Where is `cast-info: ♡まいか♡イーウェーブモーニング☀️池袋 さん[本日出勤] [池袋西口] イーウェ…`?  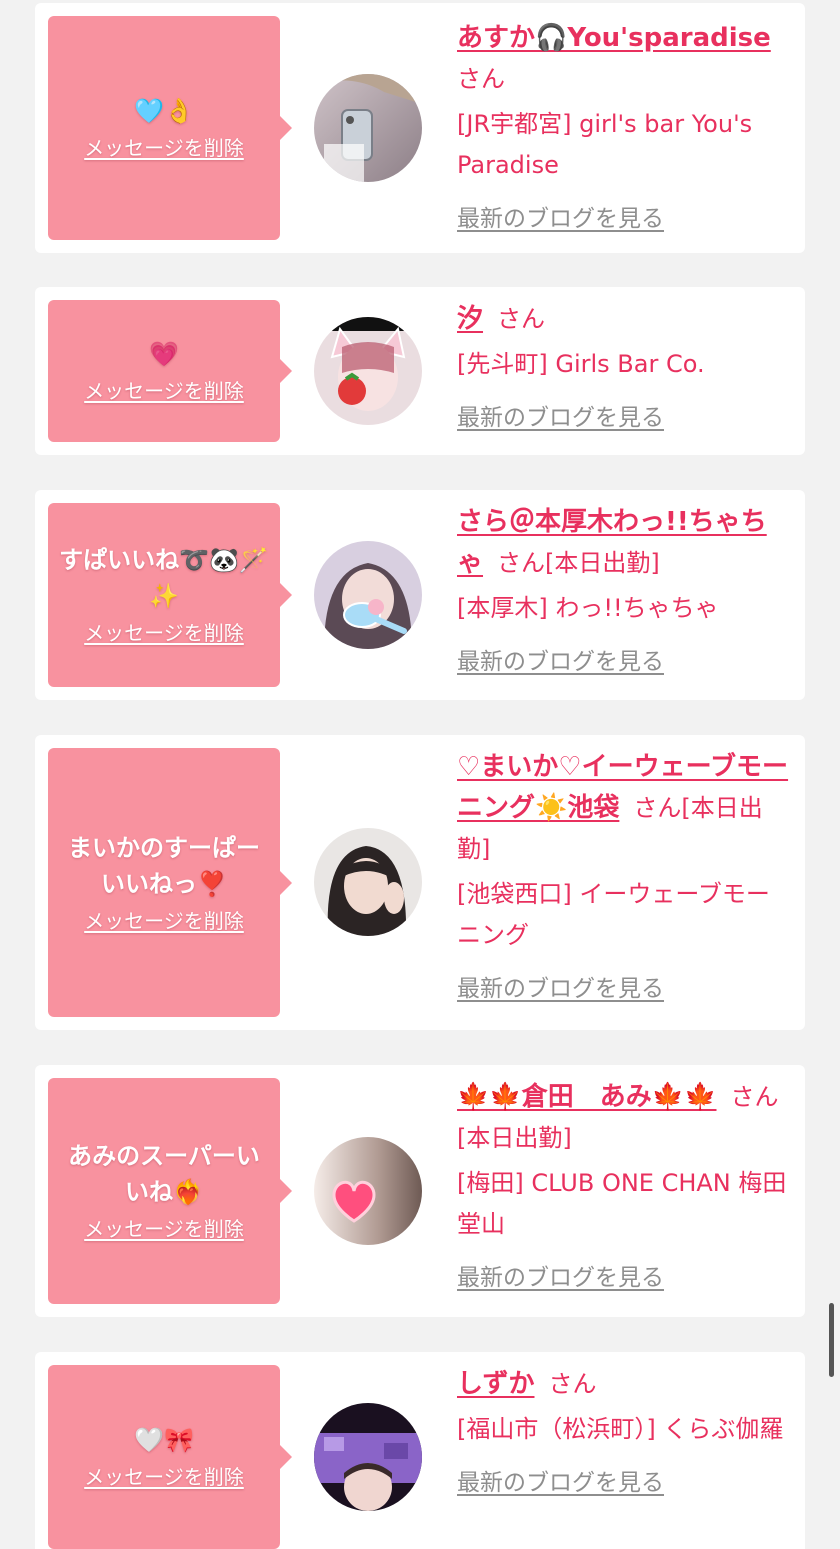 cast-info: ♡まいか♡イーウェーブモーニング☀️池袋 さん[本日出勤] [池袋西口] イーウェ… is located at coordinates (624, 878).